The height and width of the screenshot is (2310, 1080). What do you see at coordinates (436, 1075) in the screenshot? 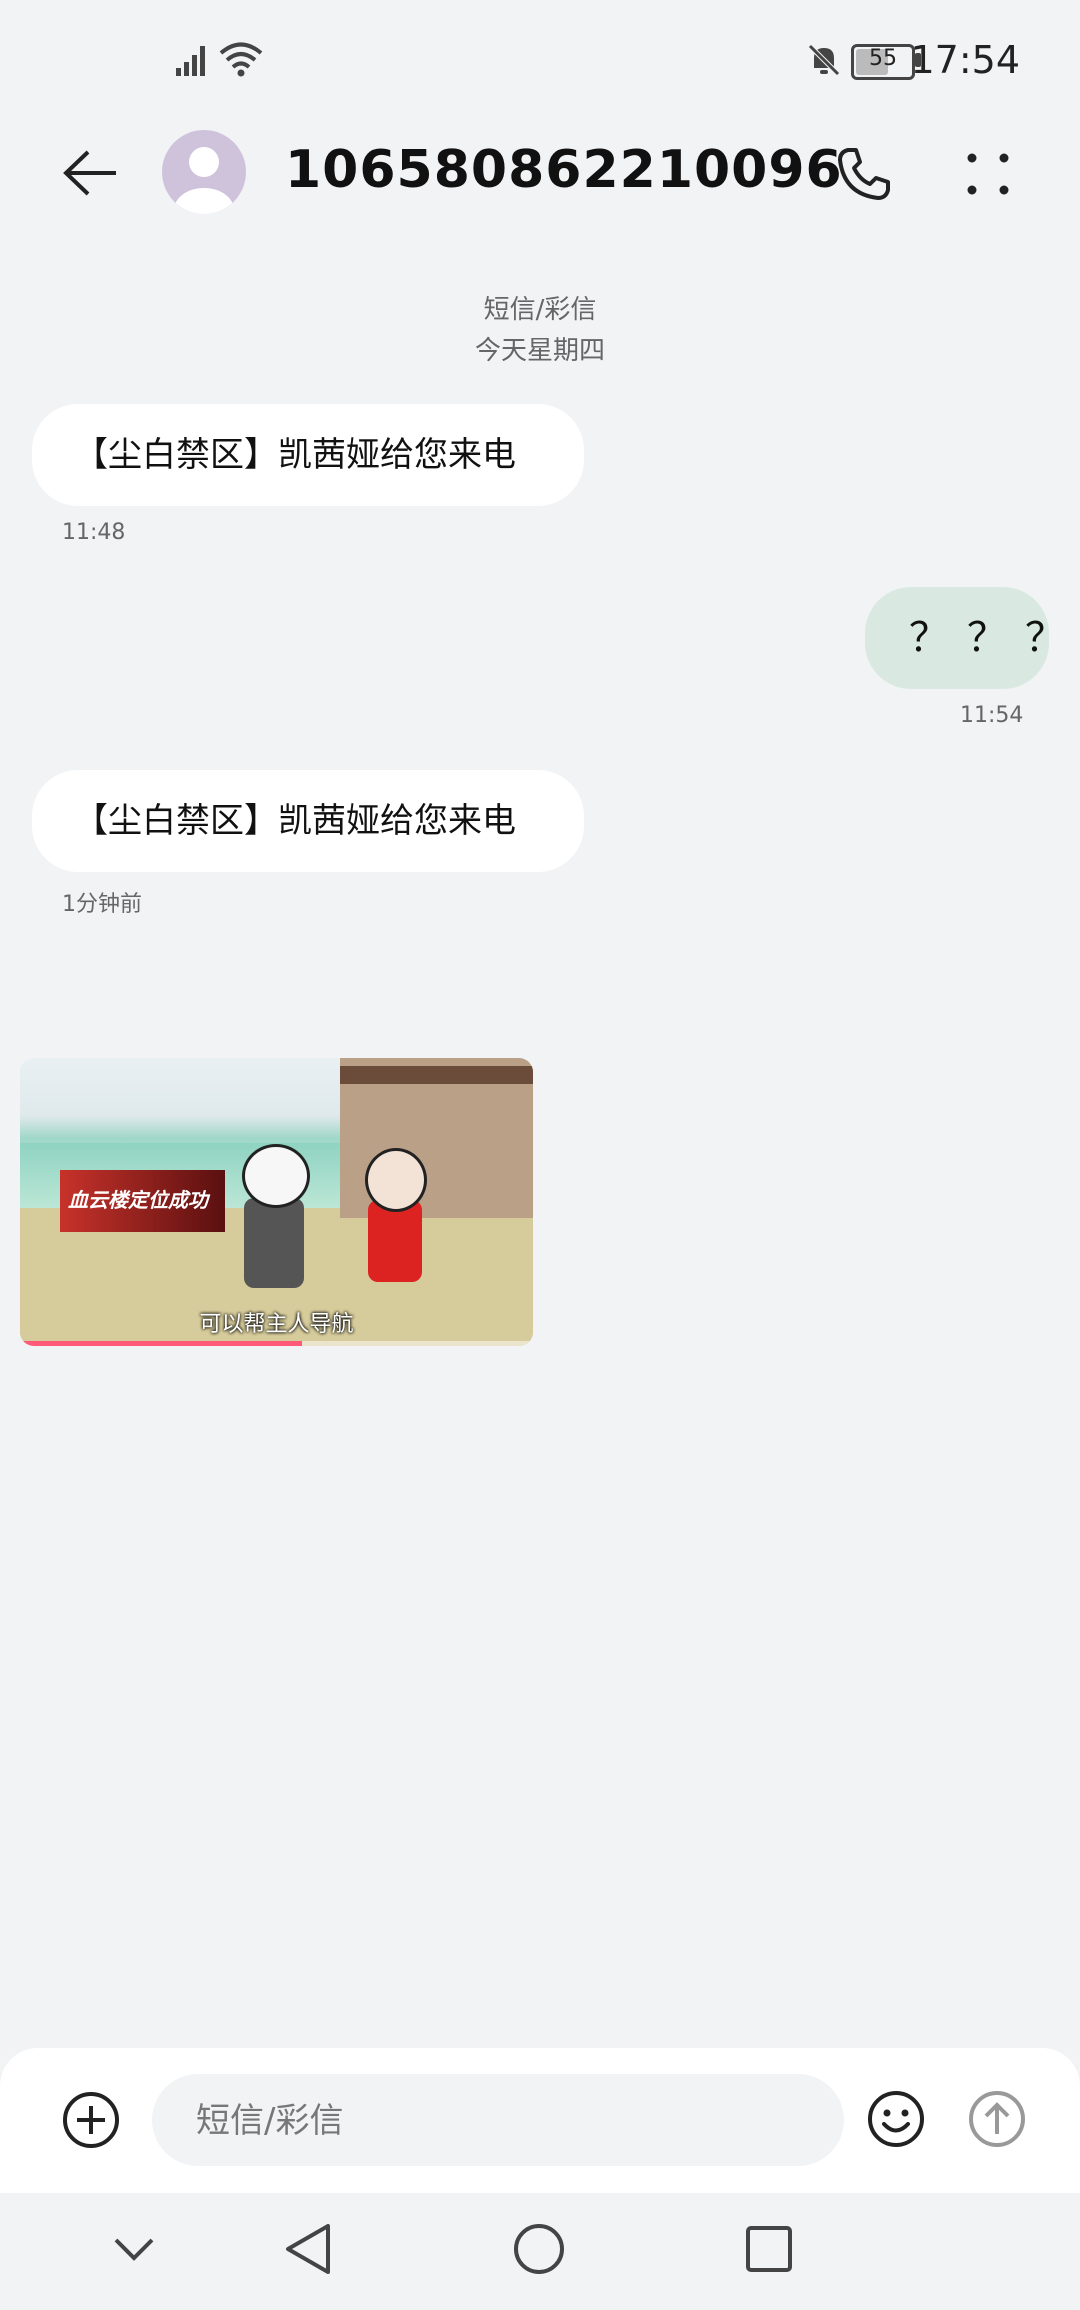
I see `video-pavilion-roof` at bounding box center [436, 1075].